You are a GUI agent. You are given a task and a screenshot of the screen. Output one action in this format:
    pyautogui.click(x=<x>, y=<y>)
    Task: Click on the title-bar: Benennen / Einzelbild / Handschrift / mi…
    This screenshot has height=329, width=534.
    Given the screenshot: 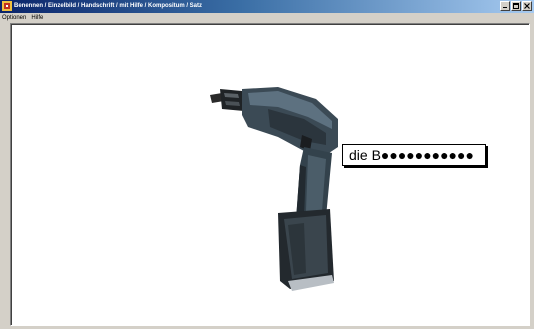 What is the action you would take?
    pyautogui.click(x=267, y=6)
    